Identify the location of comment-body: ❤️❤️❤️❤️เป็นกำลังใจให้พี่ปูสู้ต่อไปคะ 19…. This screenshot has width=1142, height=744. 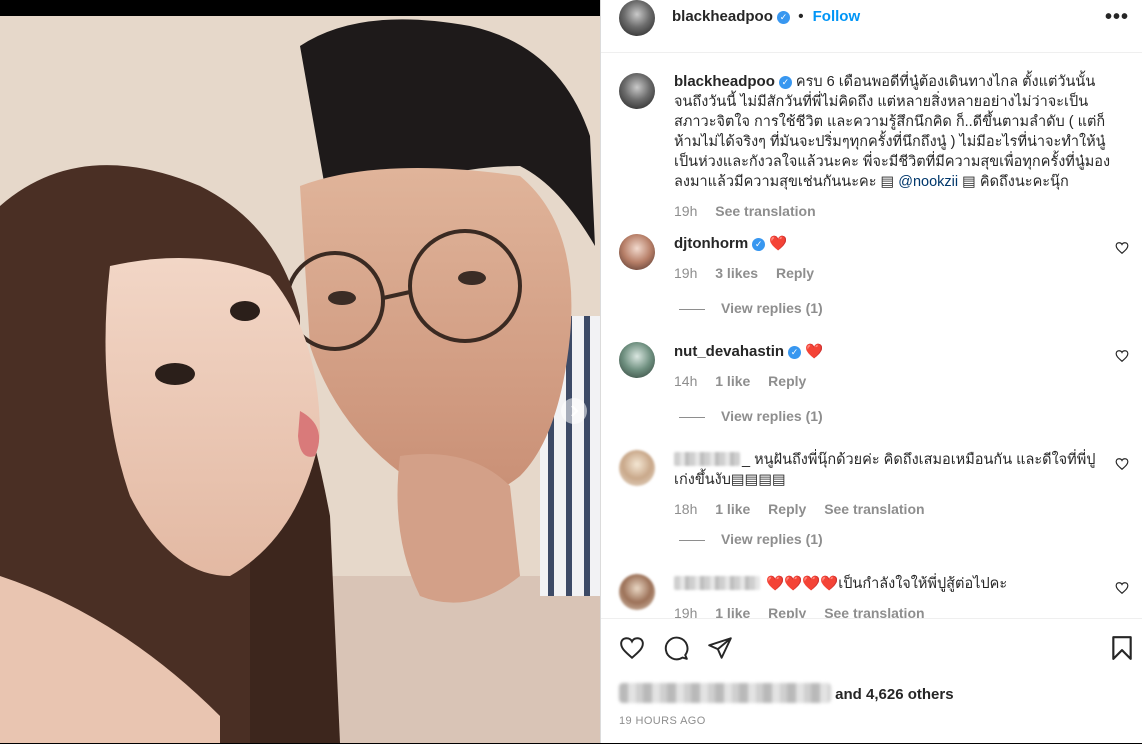
(894, 596).